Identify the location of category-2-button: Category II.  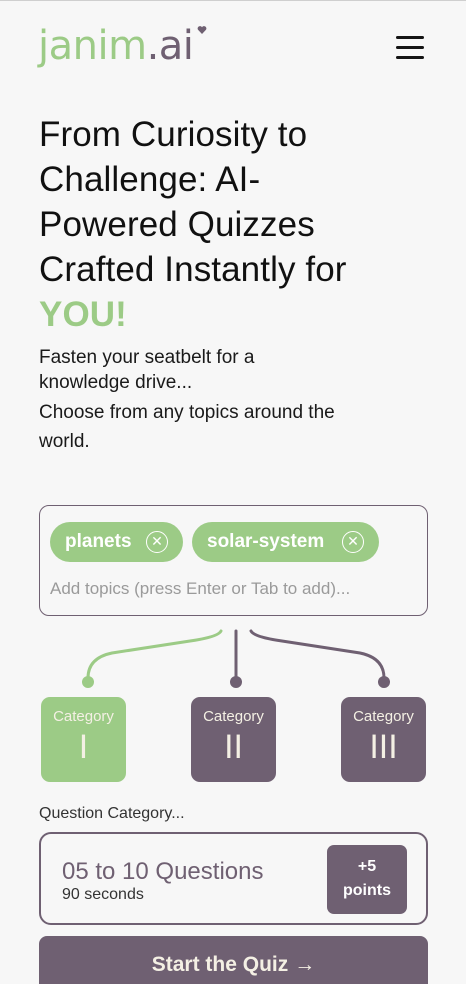
(233, 739).